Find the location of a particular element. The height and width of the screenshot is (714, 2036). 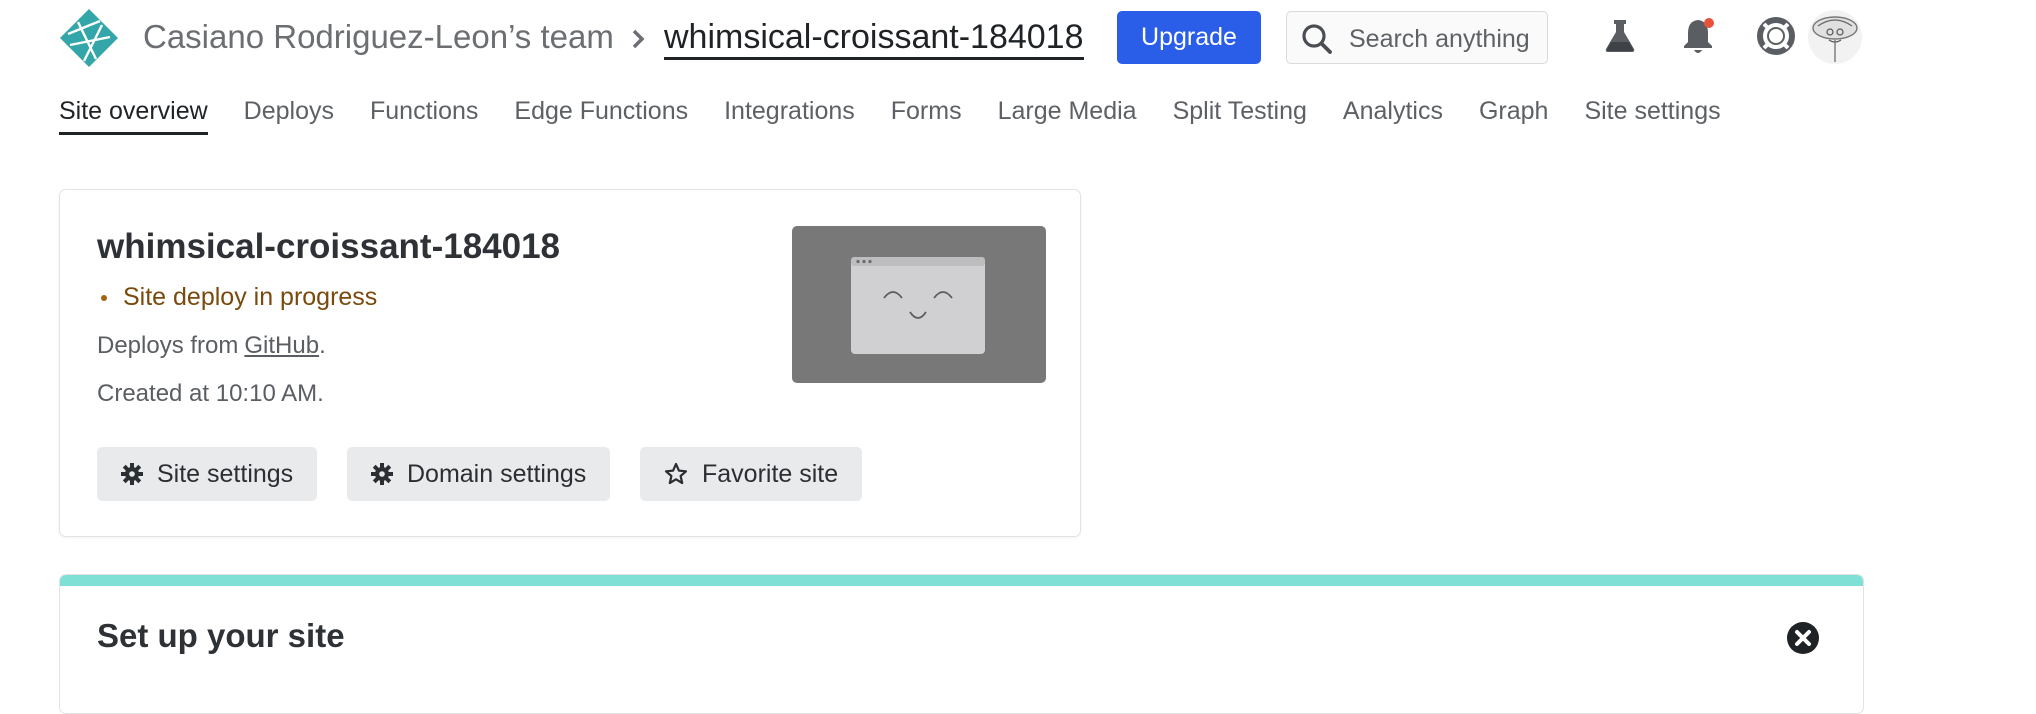

tab-large-media: Large Media is located at coordinates (1067, 115).